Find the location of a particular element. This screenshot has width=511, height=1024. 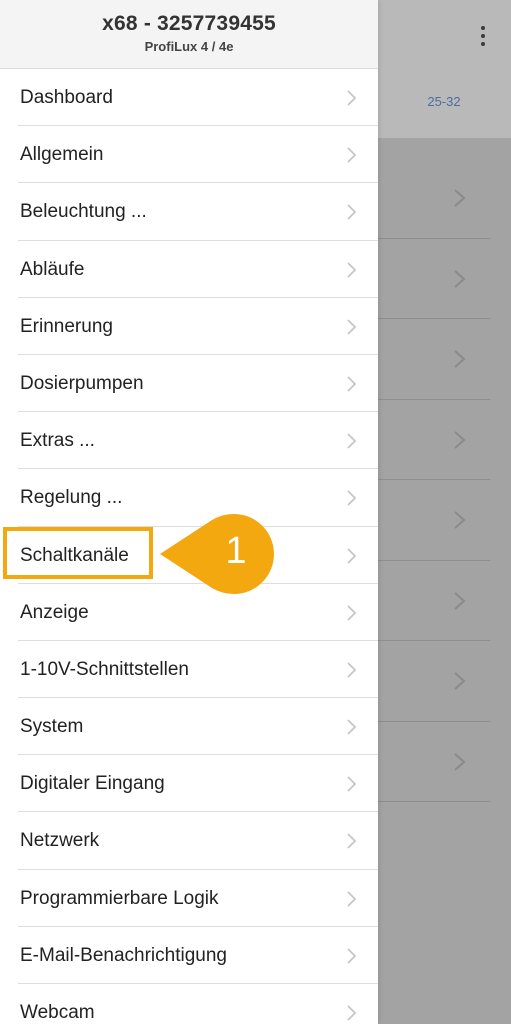

menu-item-label: Abläufe is located at coordinates (52, 269).